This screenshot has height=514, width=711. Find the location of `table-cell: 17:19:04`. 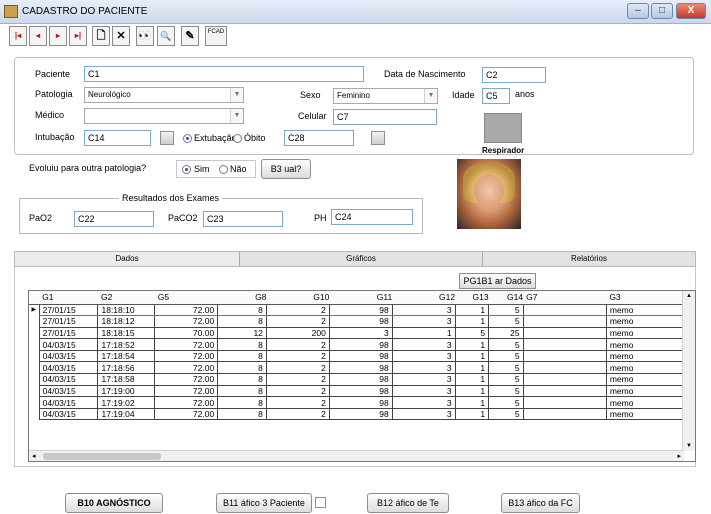

table-cell: 17:19:04 is located at coordinates (126, 414).